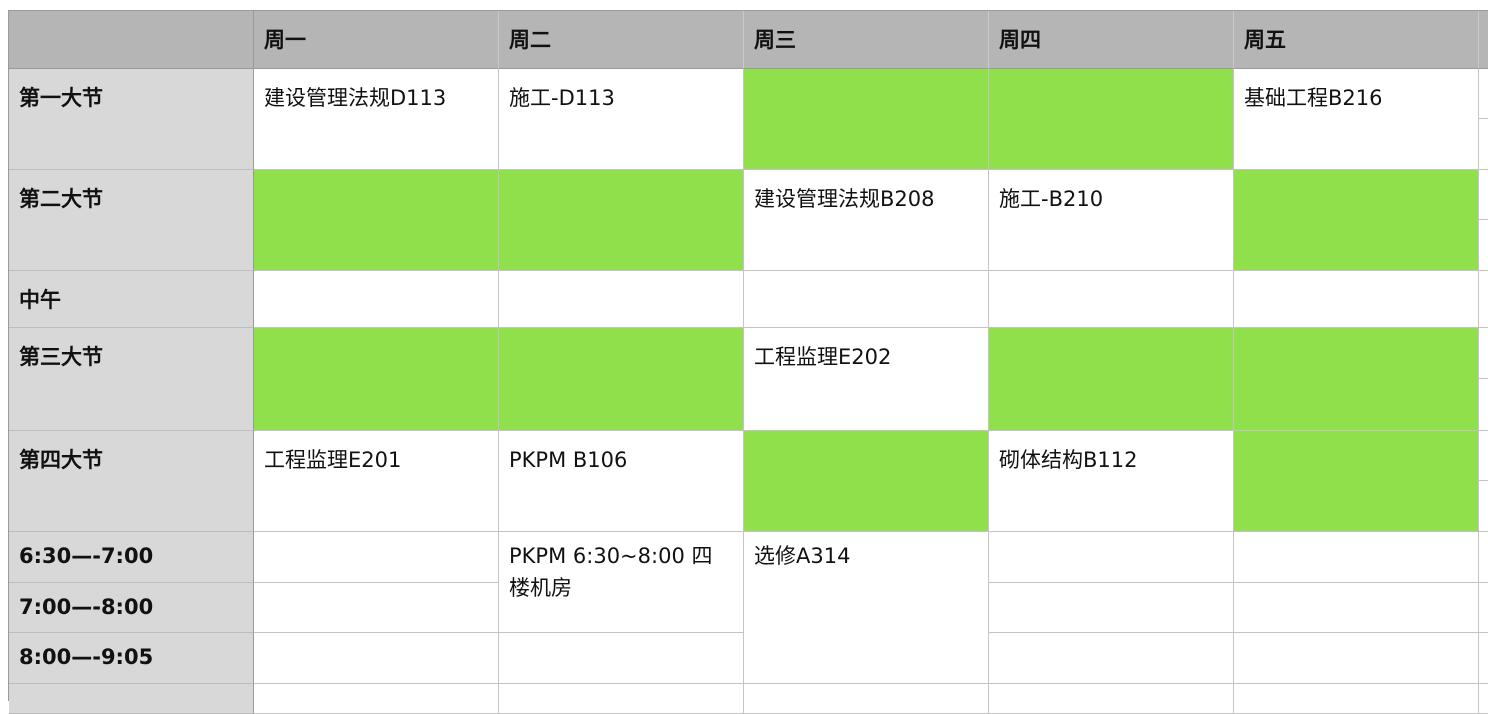 This screenshot has height=714, width=1488. I want to click on cell-period2-fri, so click(1356, 220).